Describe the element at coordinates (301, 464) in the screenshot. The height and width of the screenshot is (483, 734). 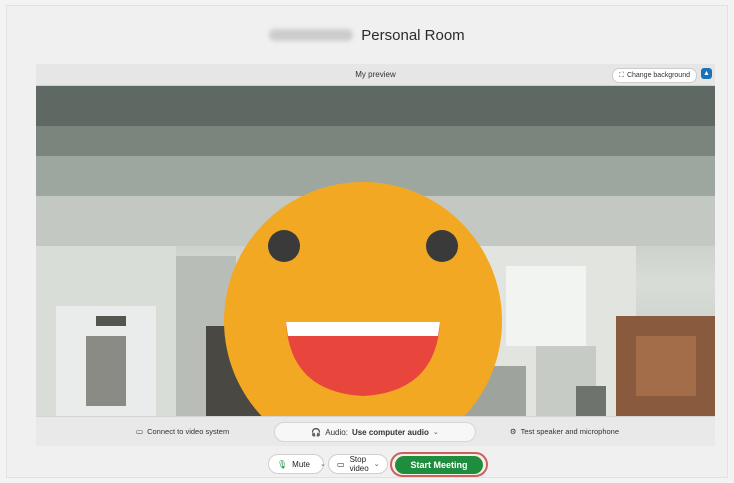
I see `mute-label: Mute` at that location.